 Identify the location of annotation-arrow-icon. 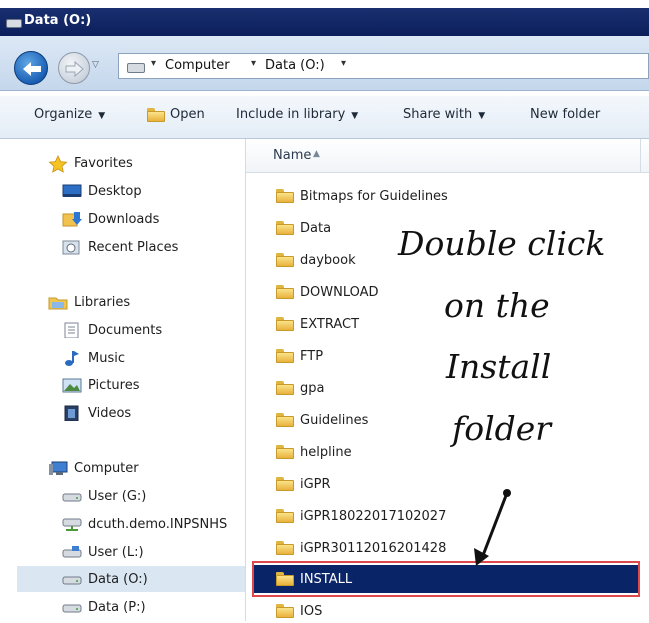
(492, 527).